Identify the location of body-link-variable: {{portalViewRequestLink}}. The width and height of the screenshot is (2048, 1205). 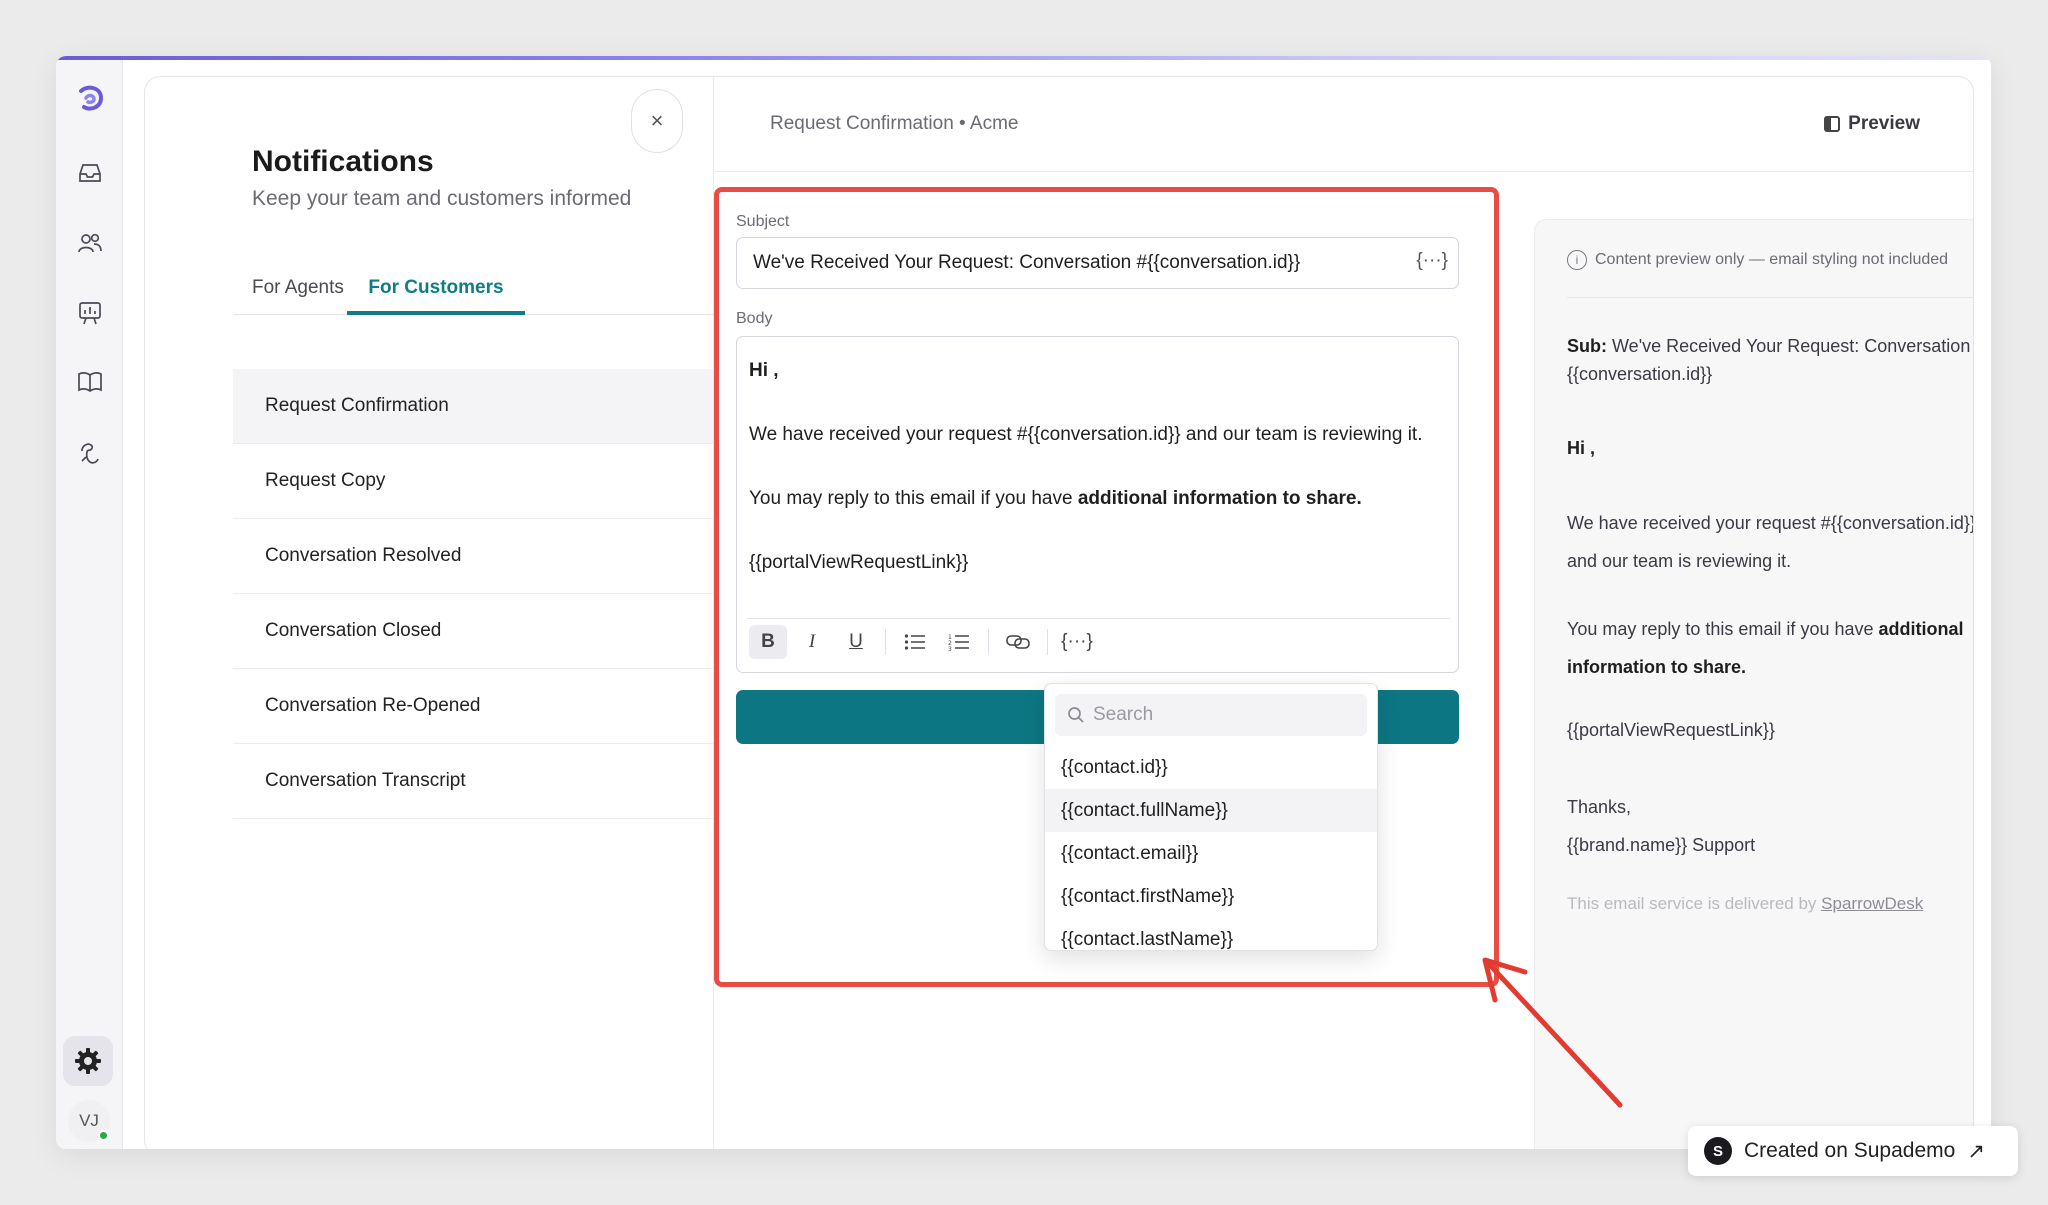
(859, 562).